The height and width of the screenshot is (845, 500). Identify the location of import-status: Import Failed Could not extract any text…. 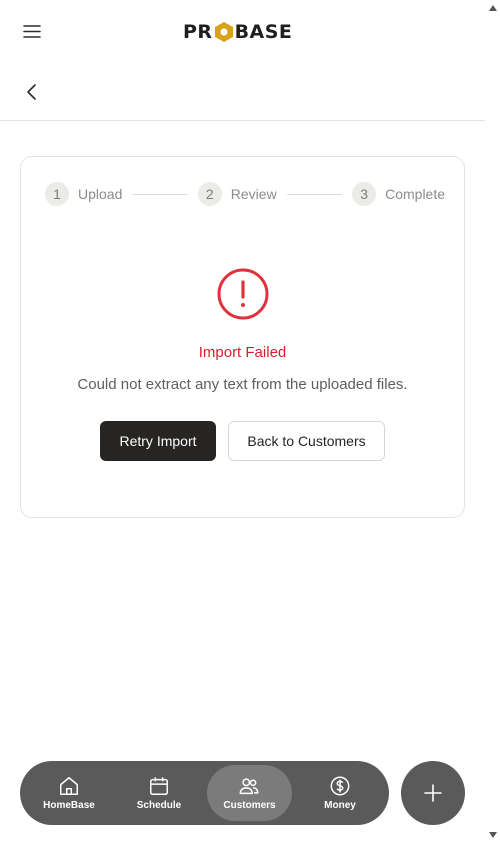
(242, 330).